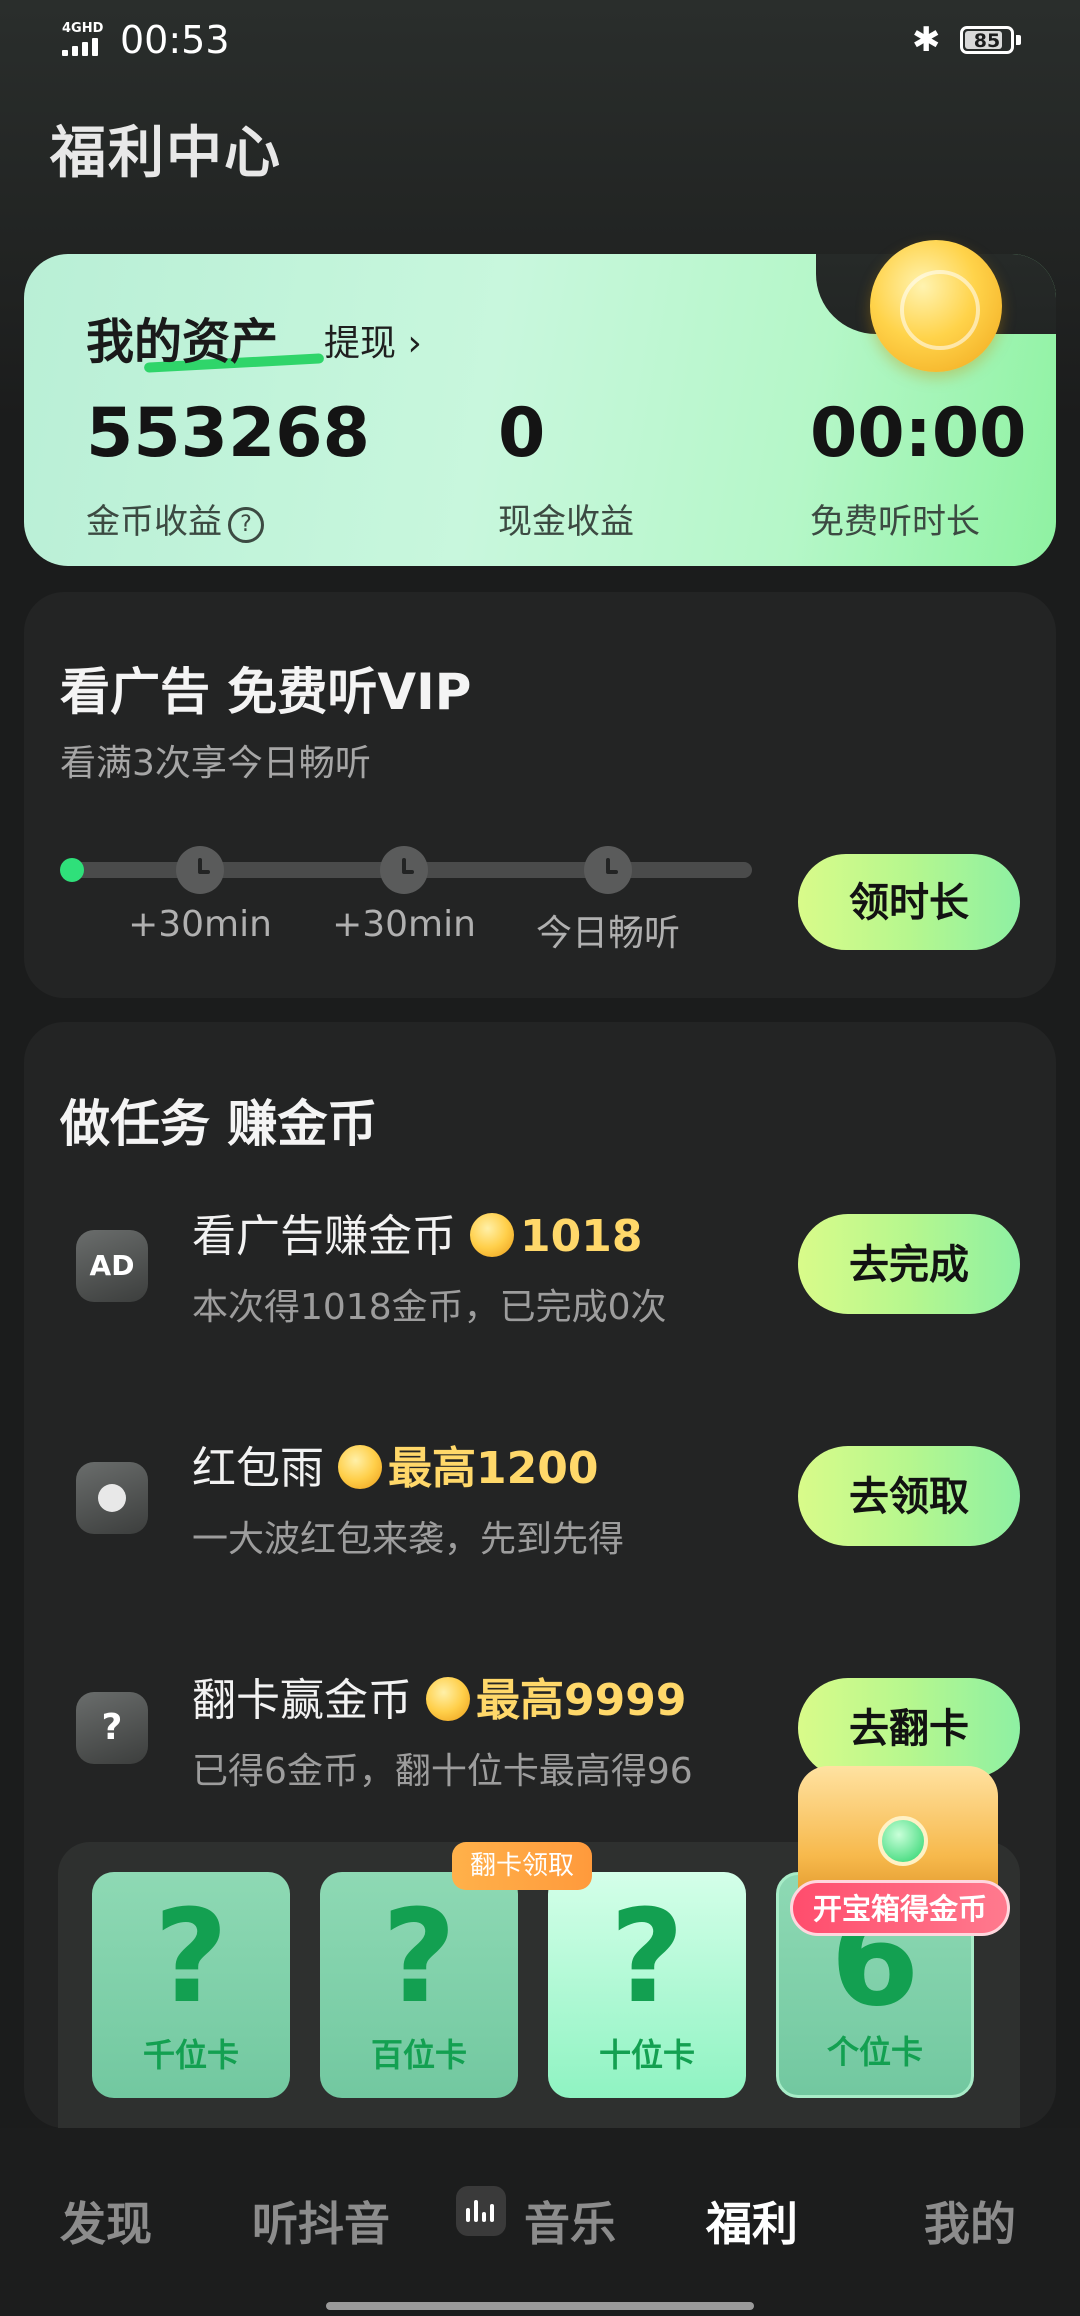 Image resolution: width=1080 pixels, height=2316 pixels. What do you see at coordinates (302, 1700) in the screenshot?
I see `task-title: 翻卡赢金币` at bounding box center [302, 1700].